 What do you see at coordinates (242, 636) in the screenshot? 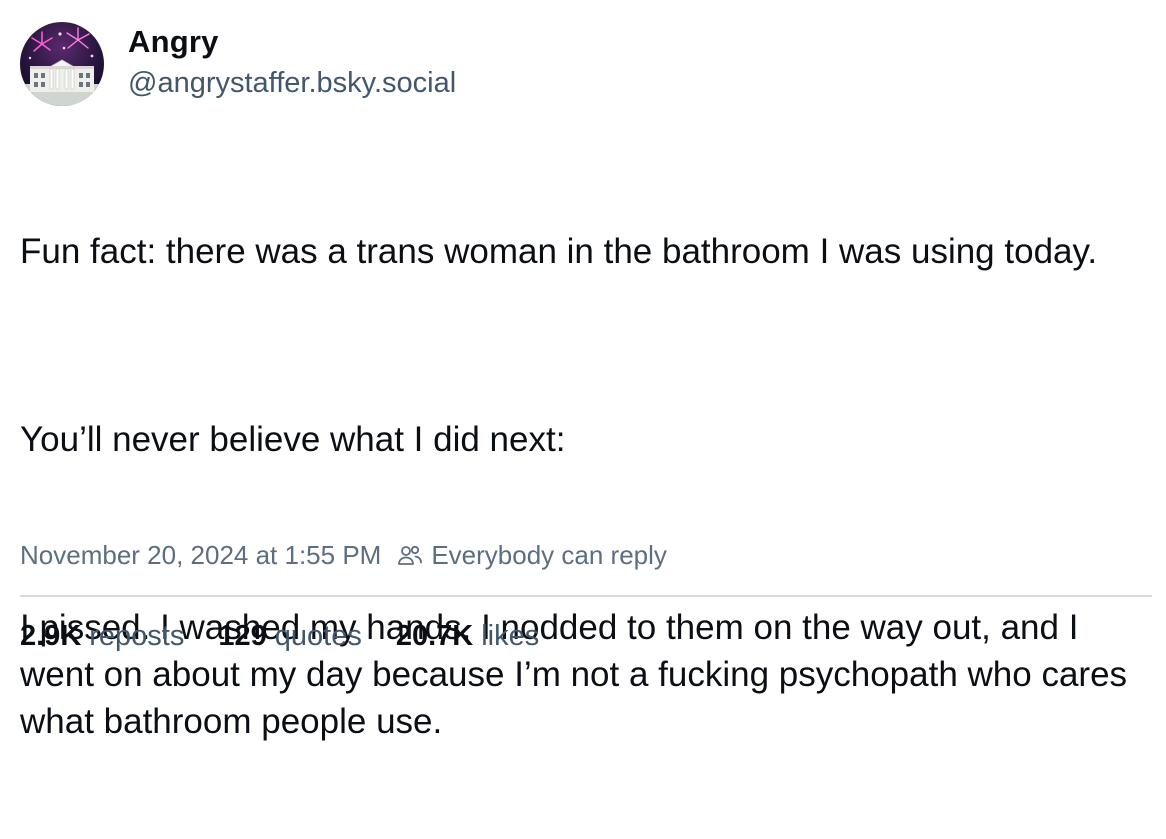
I see `quotes-count: 129` at bounding box center [242, 636].